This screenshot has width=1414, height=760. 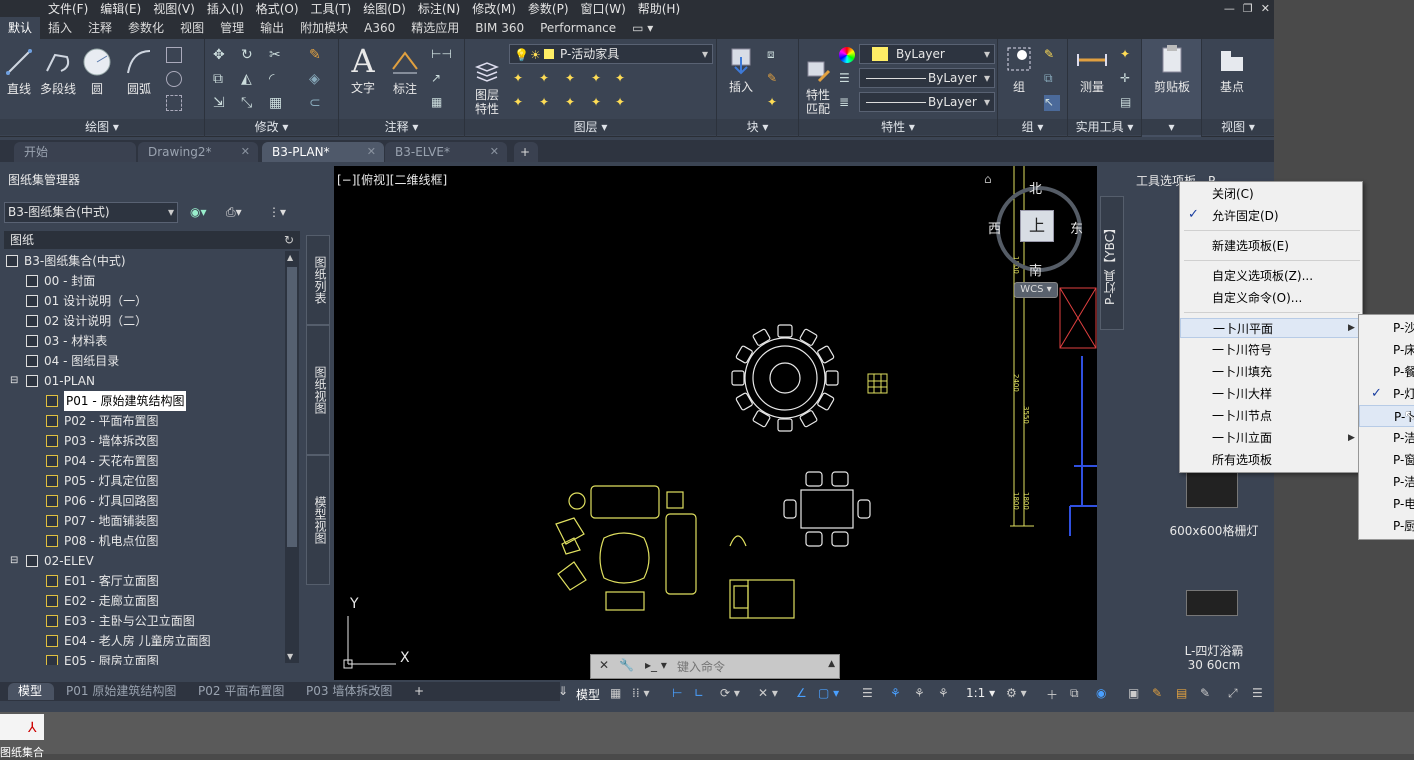 What do you see at coordinates (111, 601) in the screenshot?
I see `tree-item: E02 - 走廊立面图` at bounding box center [111, 601].